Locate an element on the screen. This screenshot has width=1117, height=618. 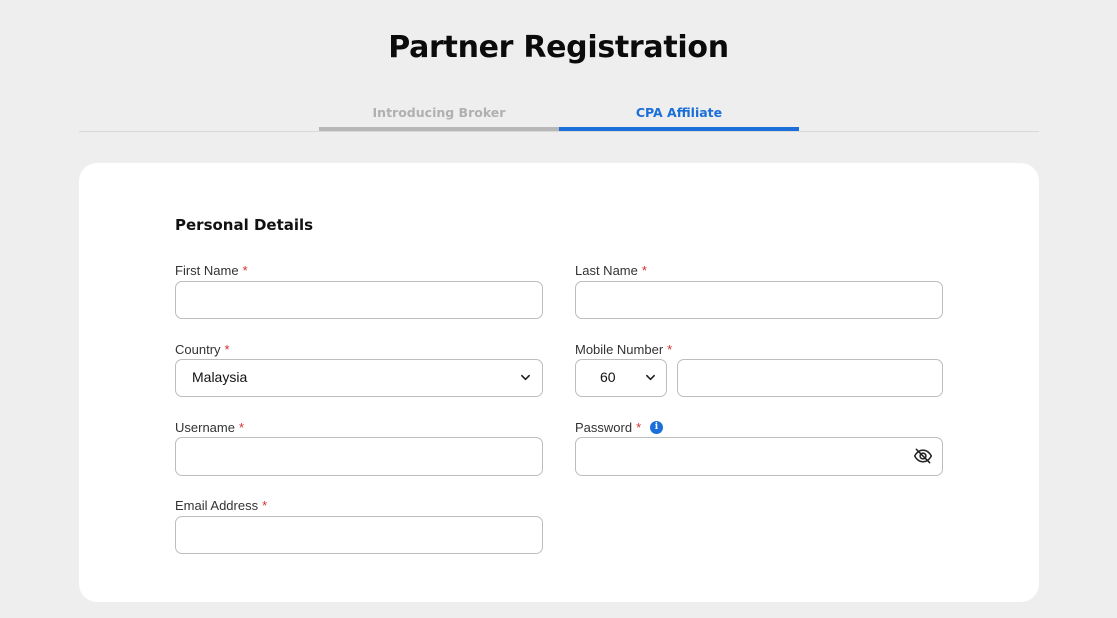
username-label-text: Username is located at coordinates (205, 427).